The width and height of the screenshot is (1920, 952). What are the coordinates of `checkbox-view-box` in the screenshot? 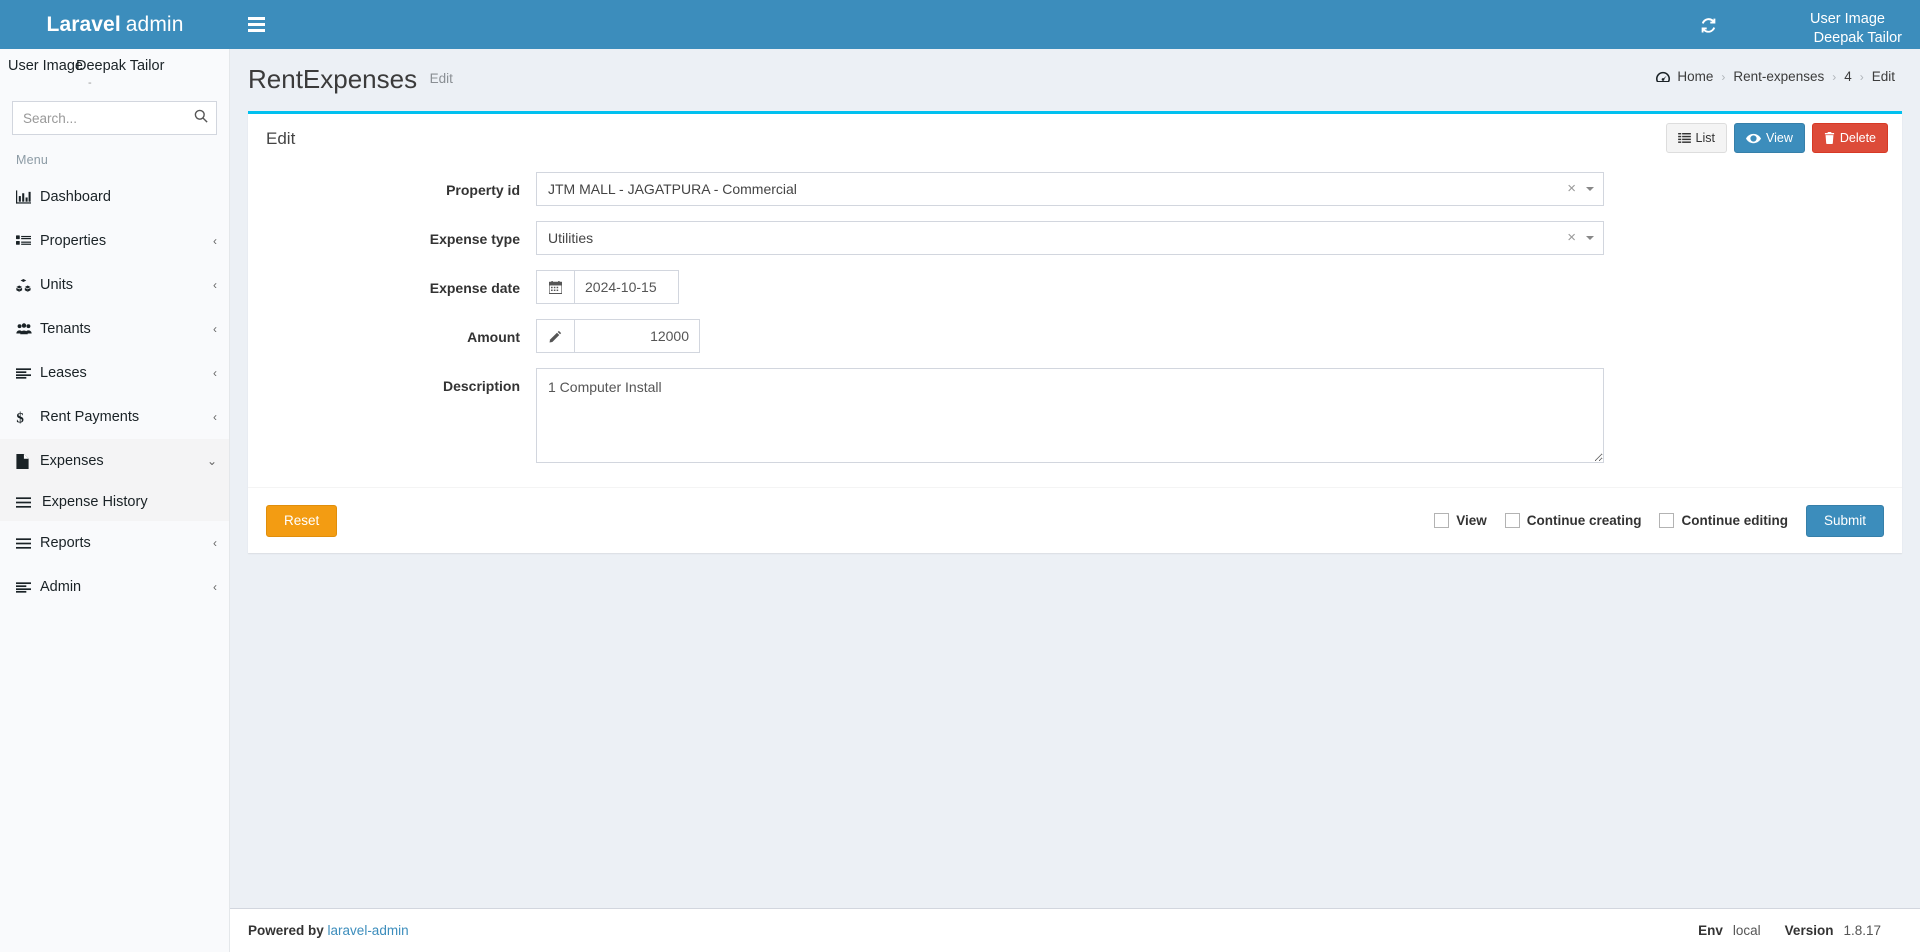 It's located at (1442, 520).